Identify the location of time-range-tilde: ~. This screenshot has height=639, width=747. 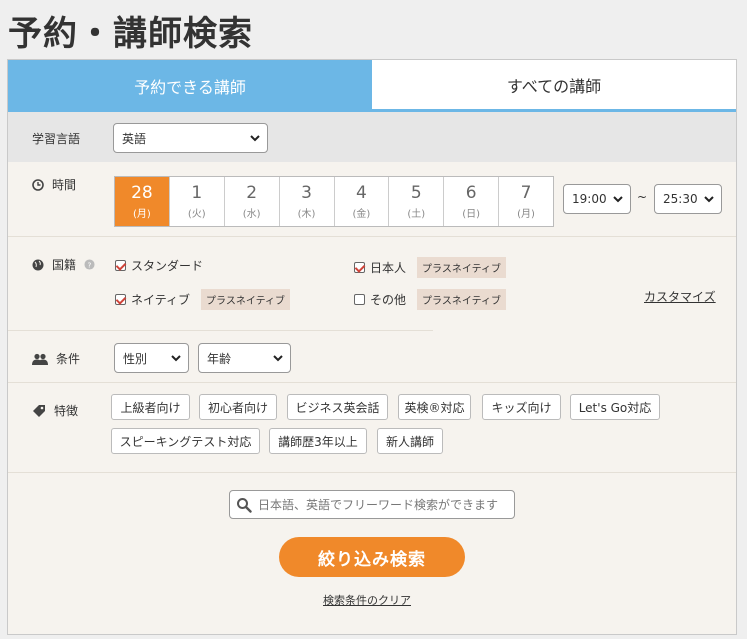
(642, 197).